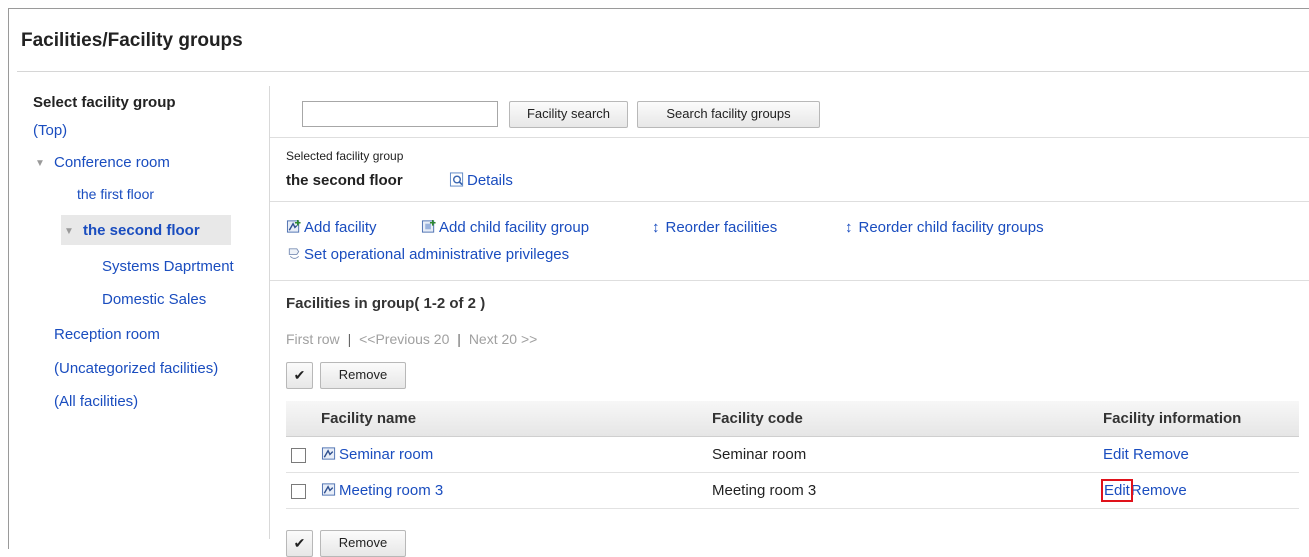  Describe the element at coordinates (503, 339) in the screenshot. I see `pager-next: Next 20 >>` at that location.